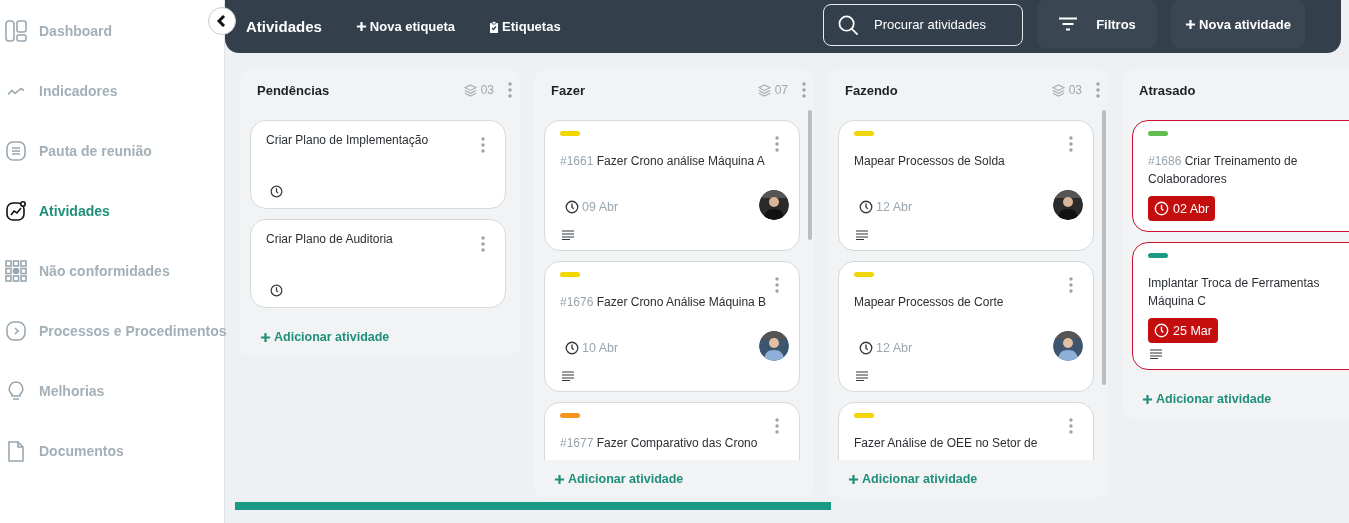 The image size is (1349, 523). What do you see at coordinates (872, 90) in the screenshot?
I see `column-title: Fazendo` at bounding box center [872, 90].